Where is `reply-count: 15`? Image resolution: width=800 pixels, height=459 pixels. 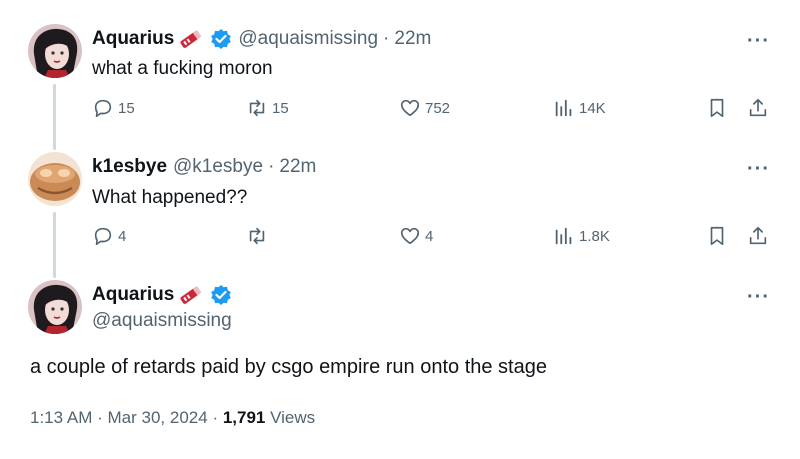 reply-count: 15 is located at coordinates (126, 108).